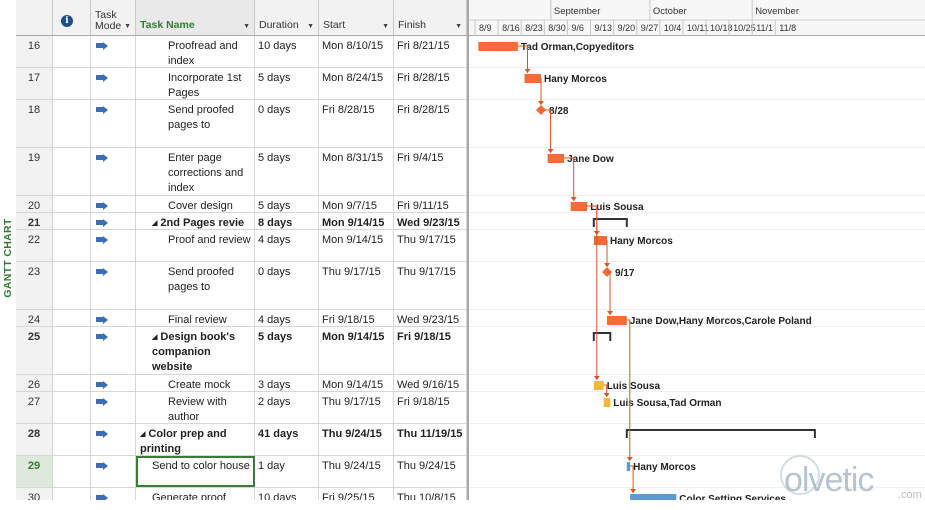 Image resolution: width=925 pixels, height=510 pixels. What do you see at coordinates (34, 83) in the screenshot?
I see `row-id: 17` at bounding box center [34, 83].